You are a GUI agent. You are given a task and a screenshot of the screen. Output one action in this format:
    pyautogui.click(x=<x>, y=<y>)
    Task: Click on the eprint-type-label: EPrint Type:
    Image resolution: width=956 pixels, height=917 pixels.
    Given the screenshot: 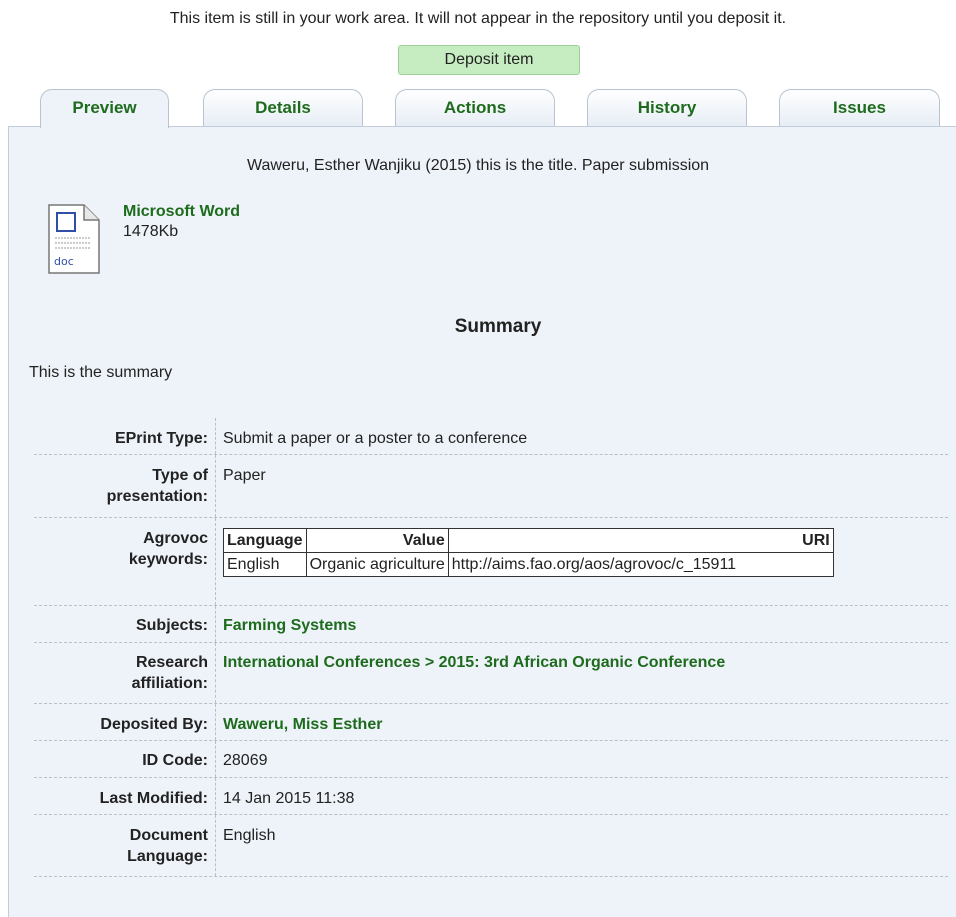 What is the action you would take?
    pyautogui.click(x=161, y=438)
    